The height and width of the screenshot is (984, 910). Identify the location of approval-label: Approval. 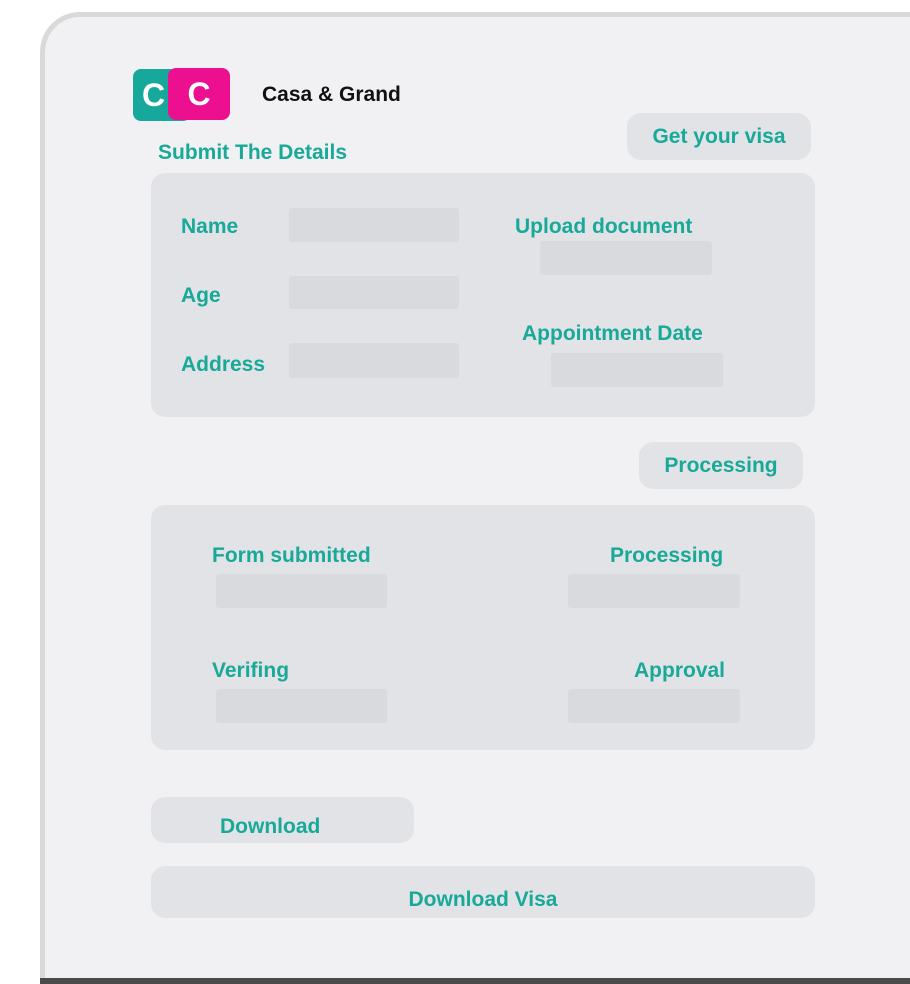
(680, 670).